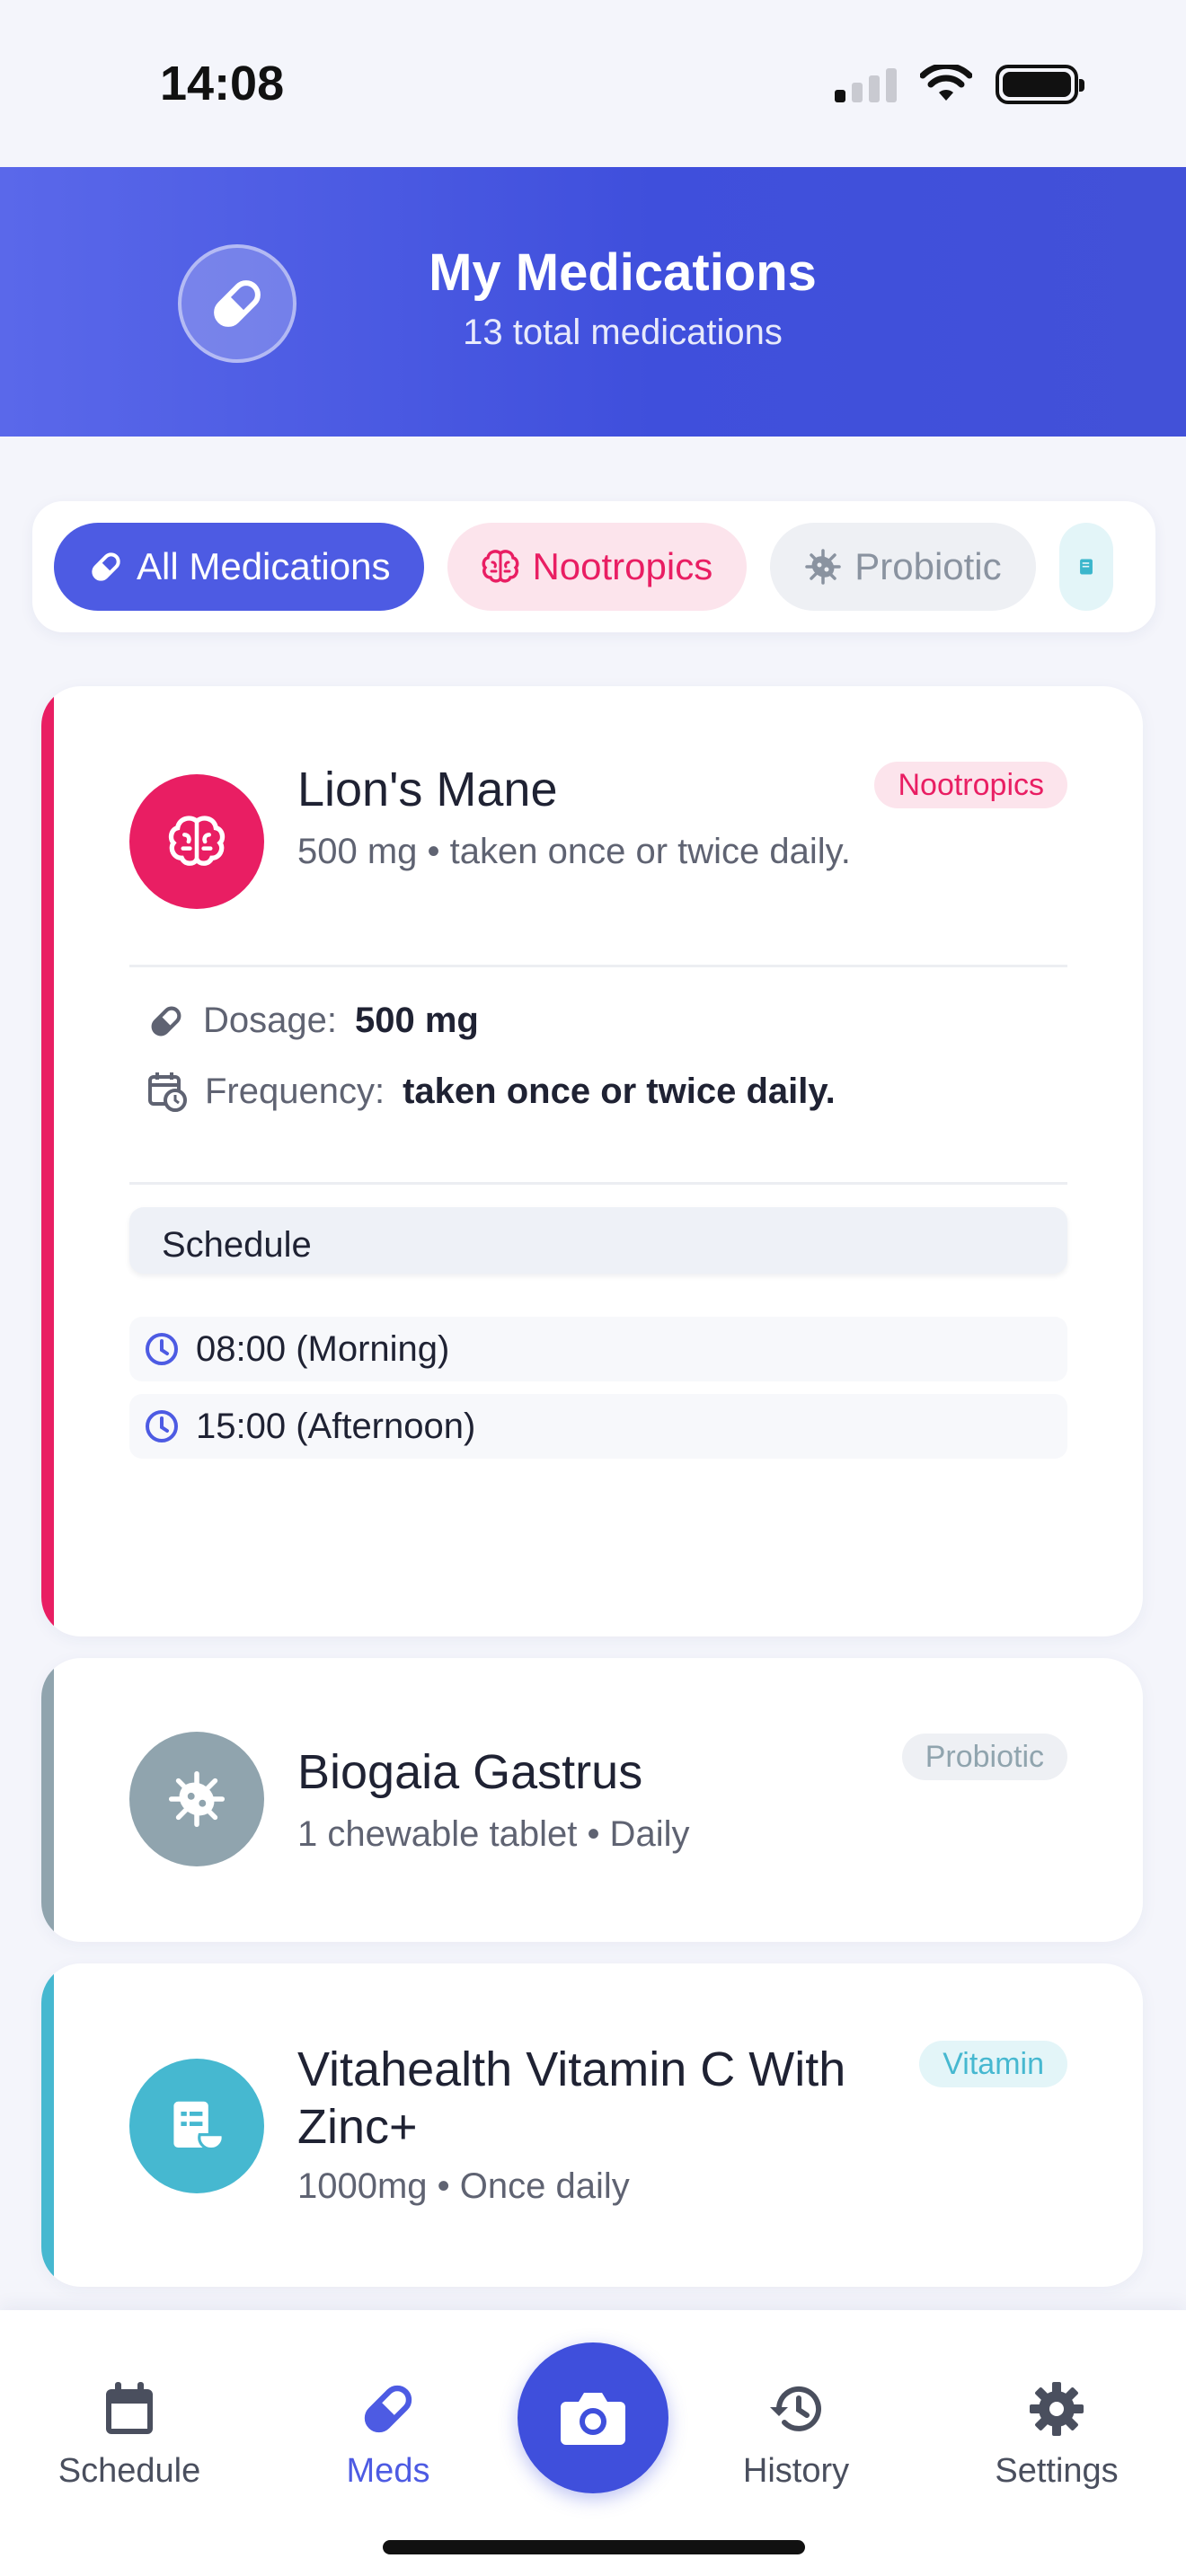 The width and height of the screenshot is (1186, 2576). What do you see at coordinates (598, 1240) in the screenshot?
I see `schedule-header: Schedule` at bounding box center [598, 1240].